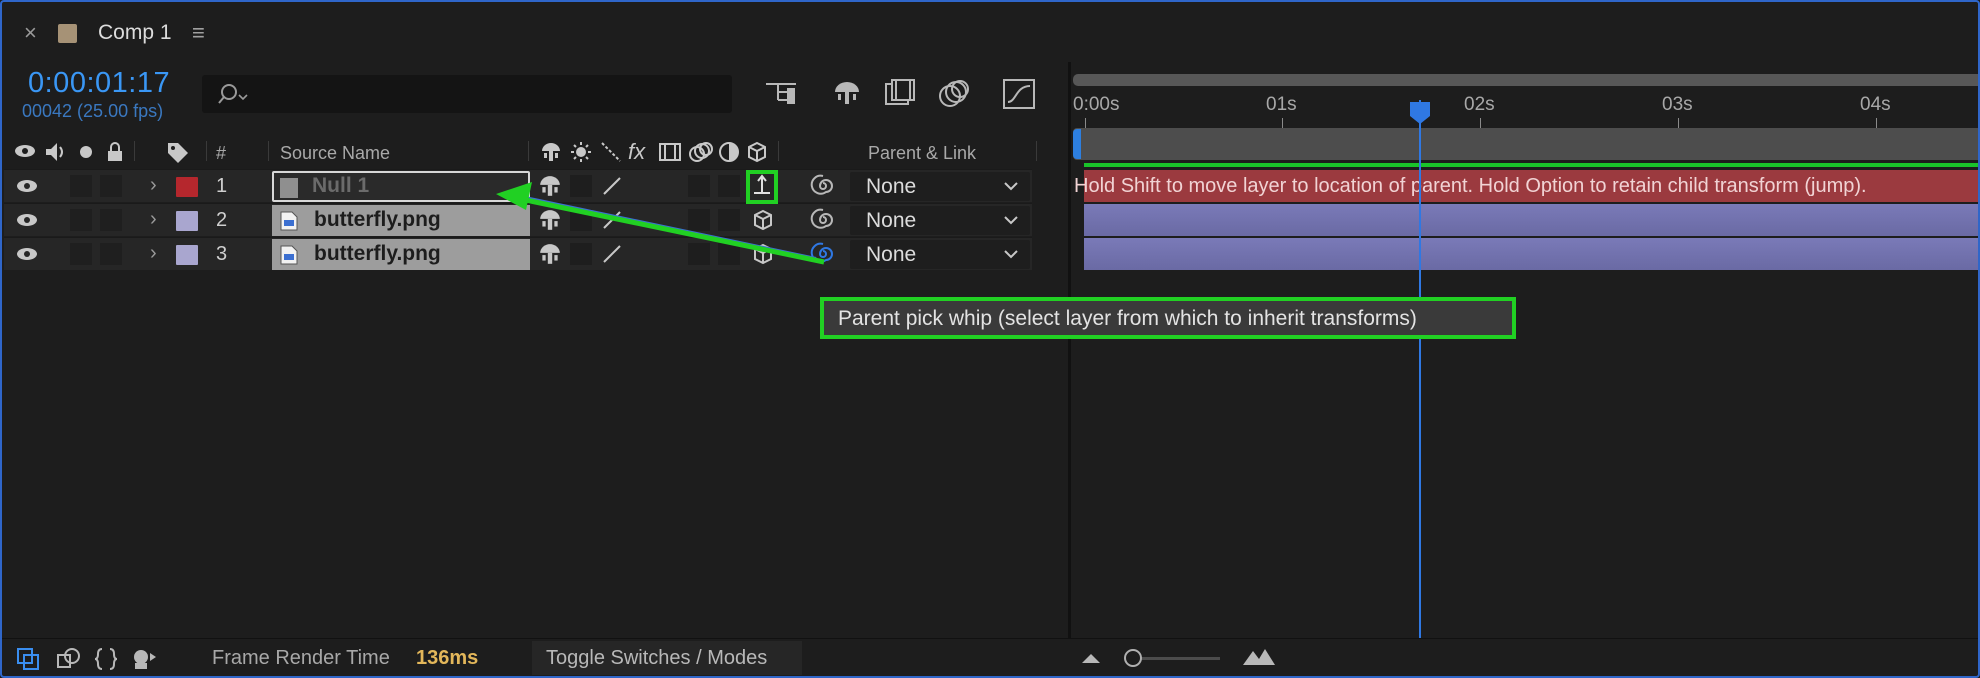 This screenshot has width=1980, height=678. I want to click on work-area-start-handle, so click(1077, 144).